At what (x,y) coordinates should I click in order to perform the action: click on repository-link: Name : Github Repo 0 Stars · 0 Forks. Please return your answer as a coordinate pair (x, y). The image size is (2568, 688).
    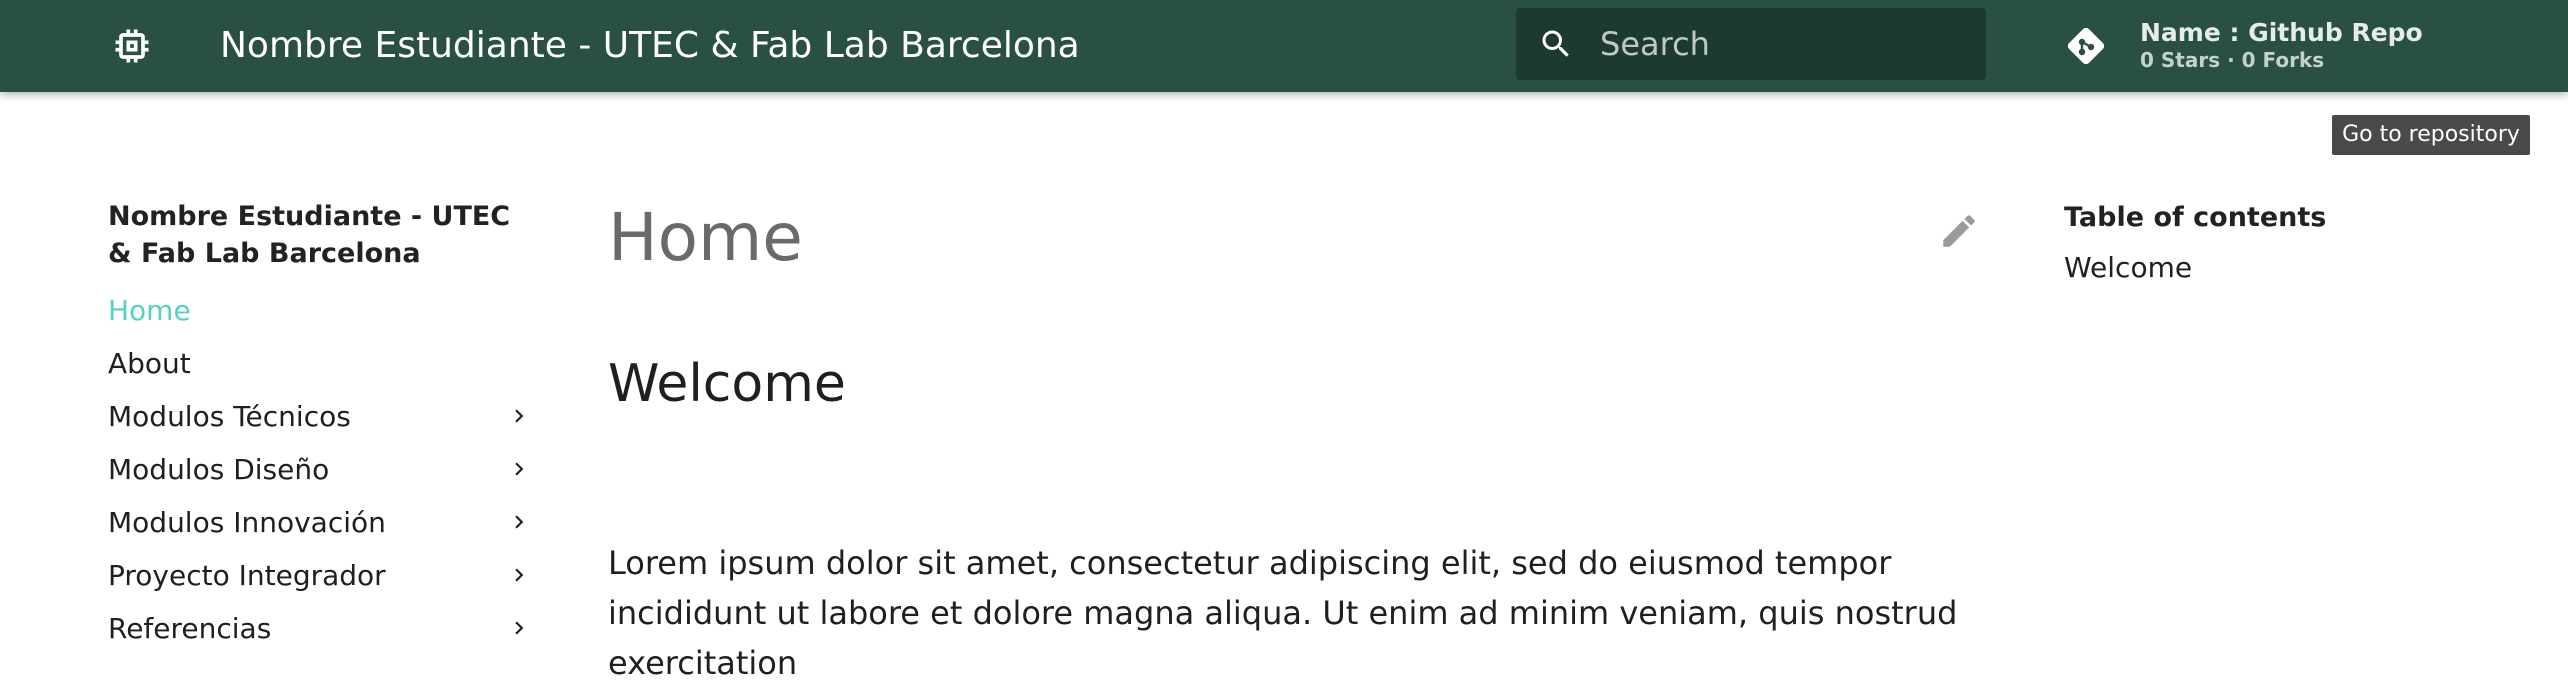
    Looking at the image, I should click on (2262, 46).